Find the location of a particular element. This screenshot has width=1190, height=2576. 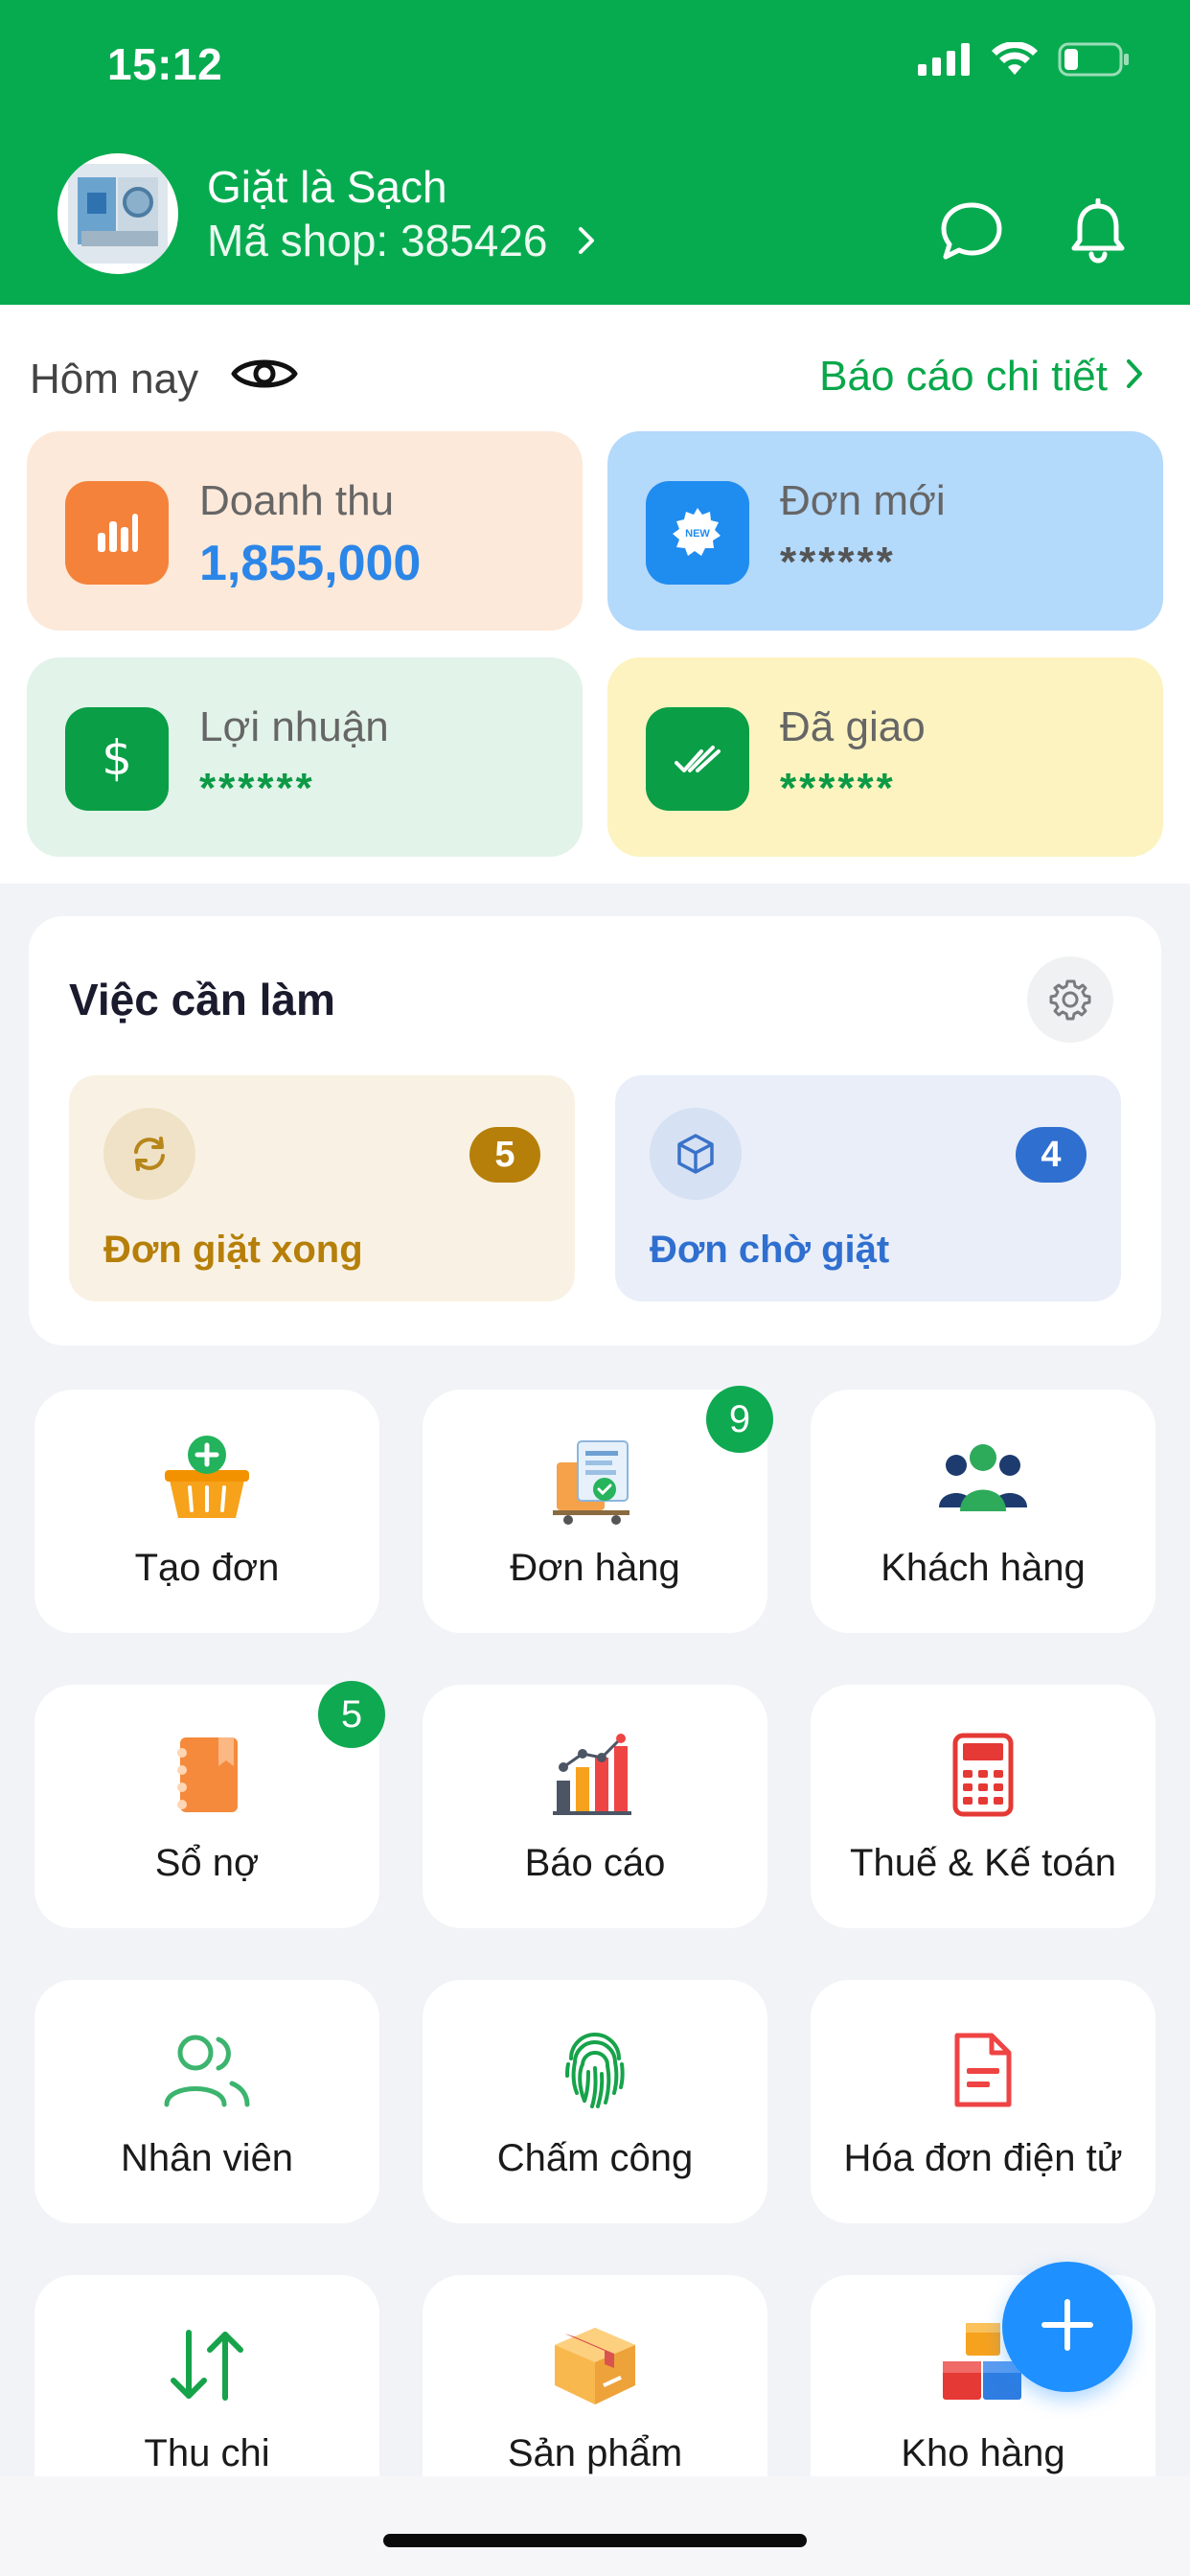

tile-create-order: Tạo đơn is located at coordinates (207, 1511).